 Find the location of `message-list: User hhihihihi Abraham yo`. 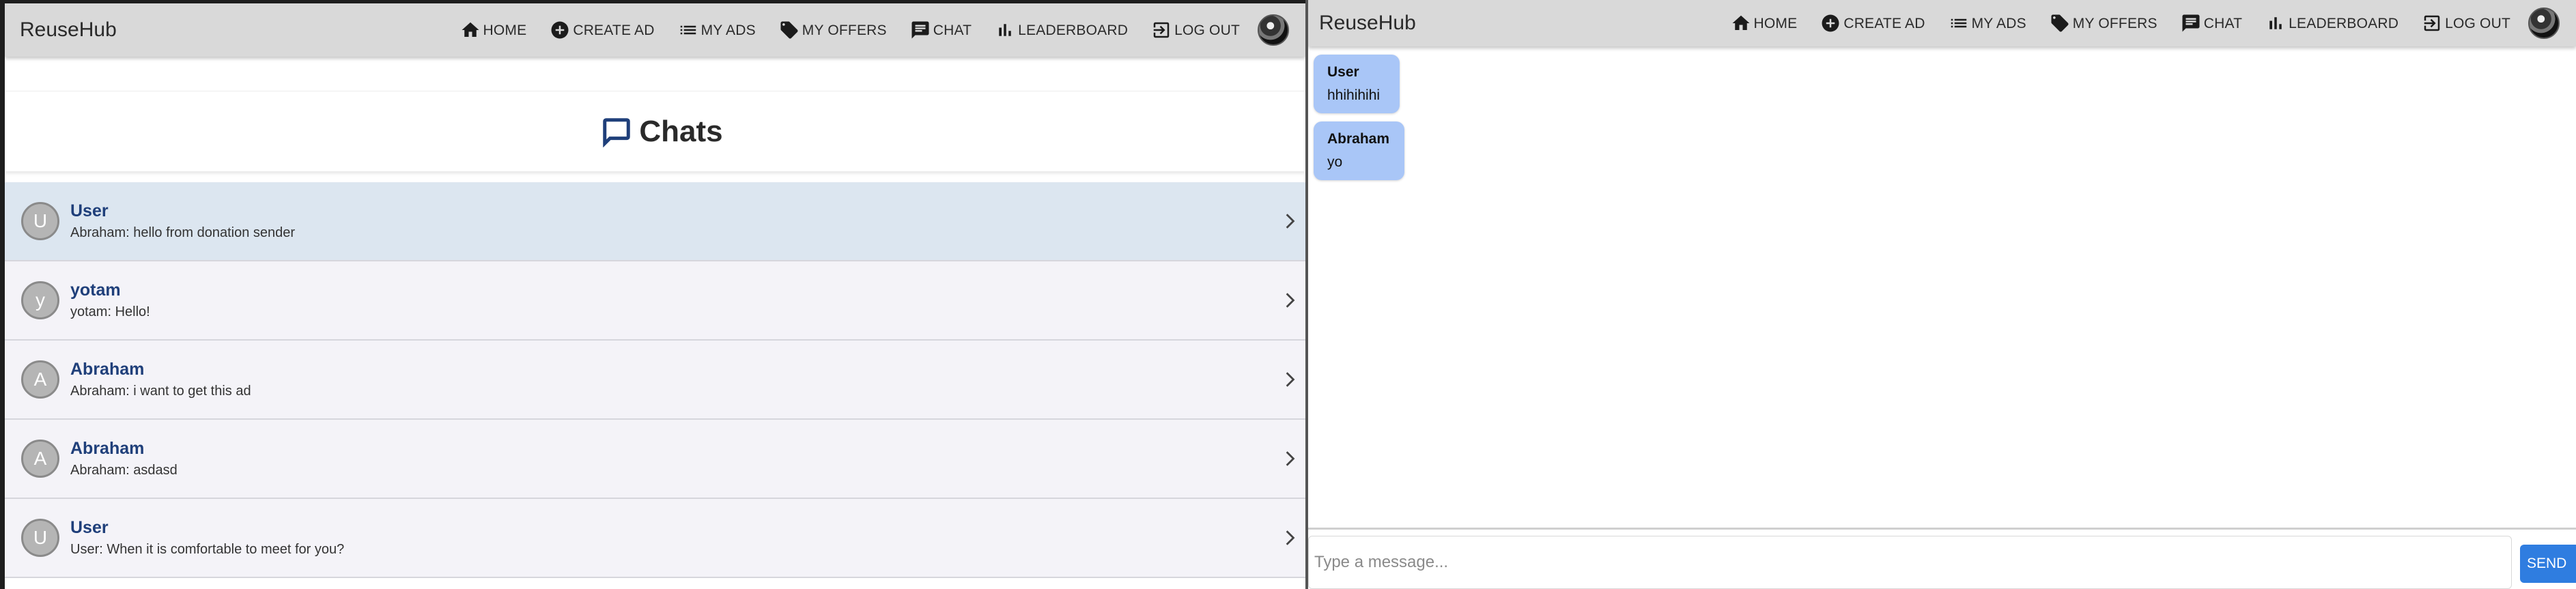

message-list: User hhihihihi Abraham yo is located at coordinates (1359, 121).